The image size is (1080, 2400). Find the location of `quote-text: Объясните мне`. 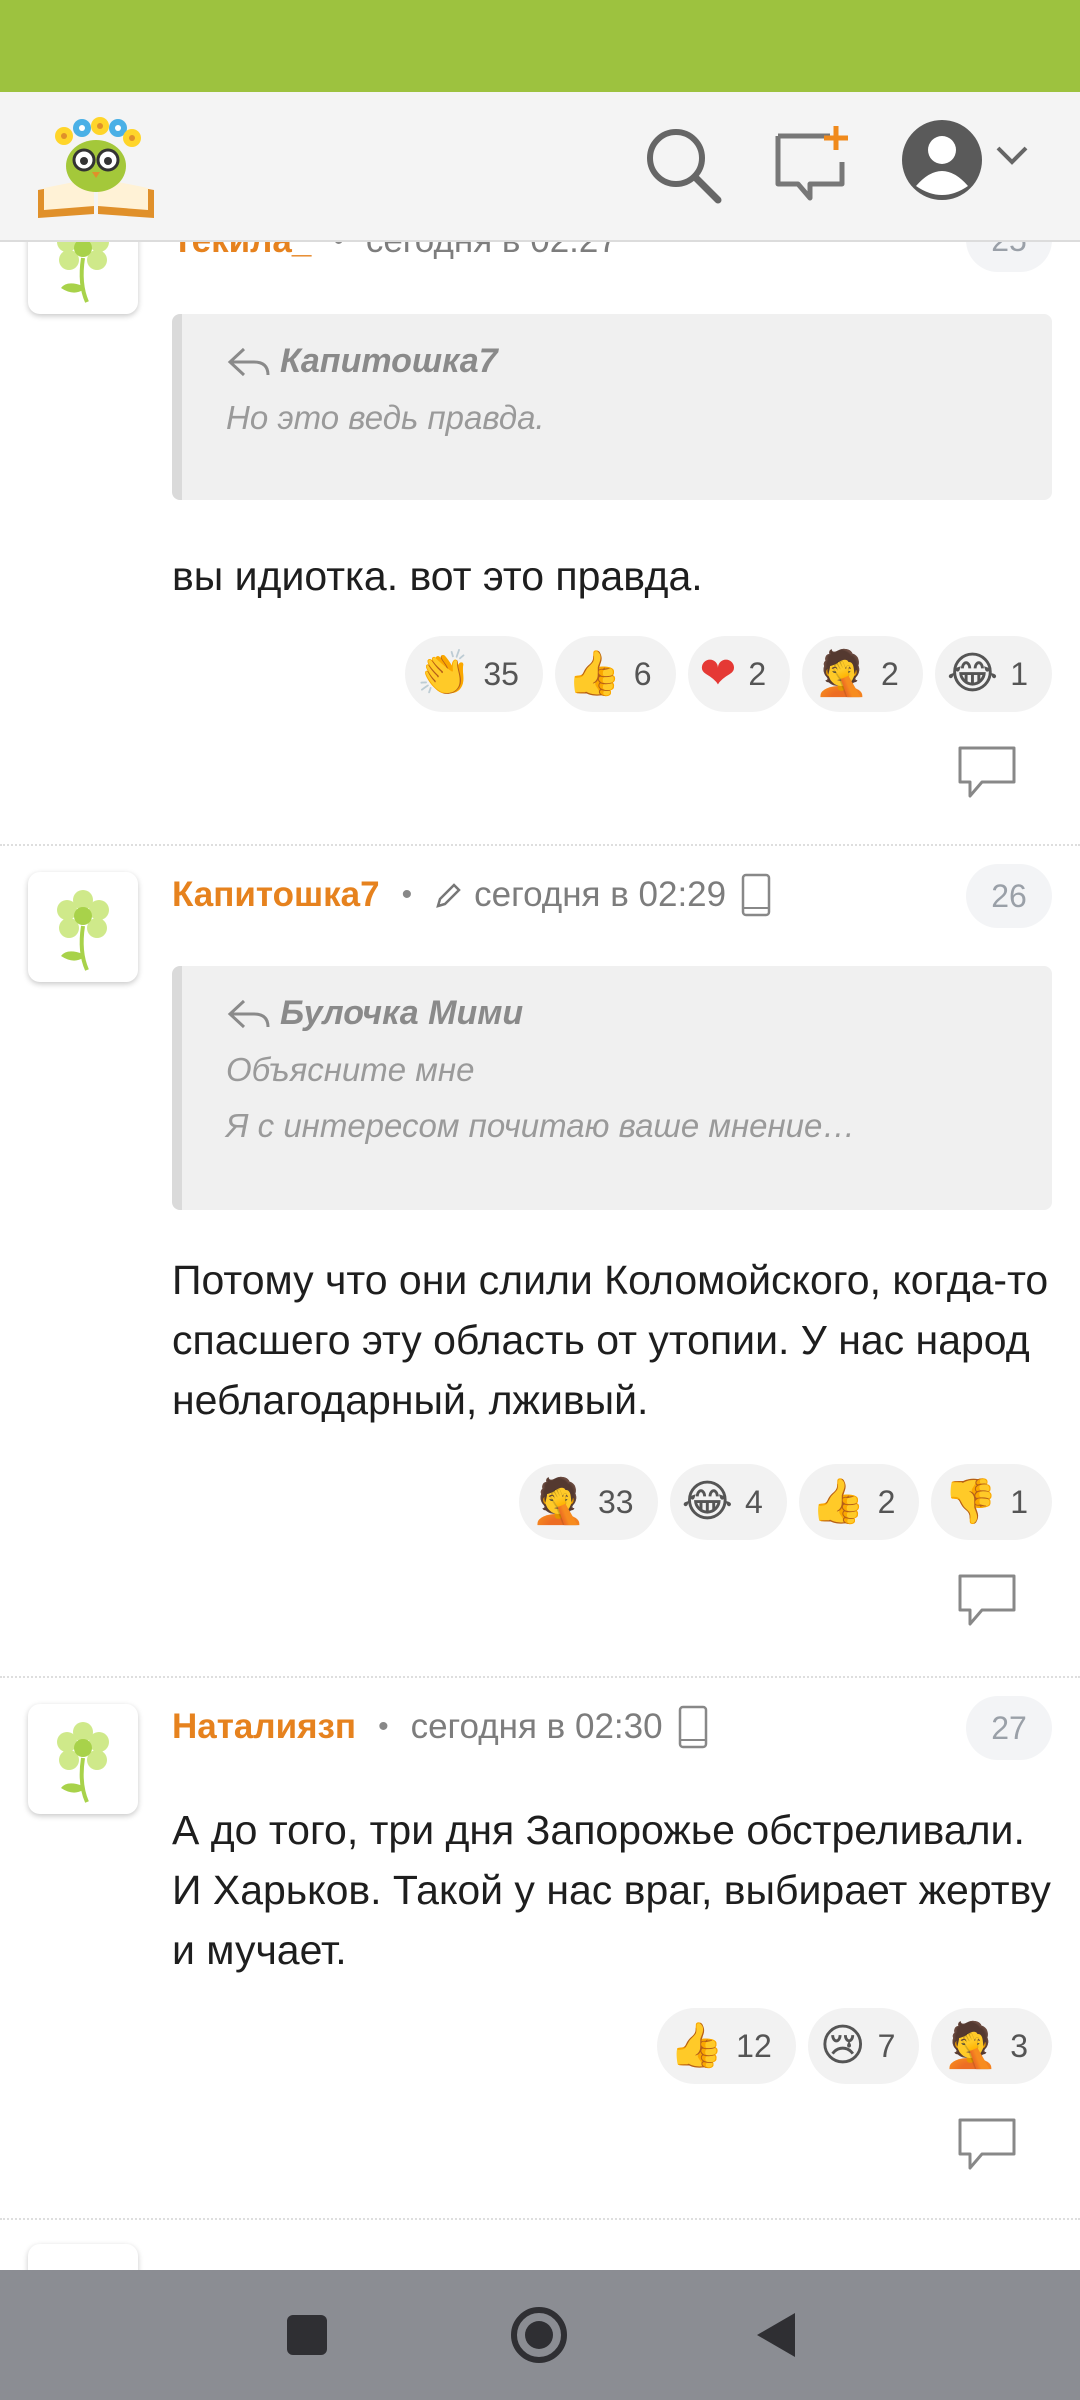

quote-text: Объясните мне is located at coordinates (350, 1069).